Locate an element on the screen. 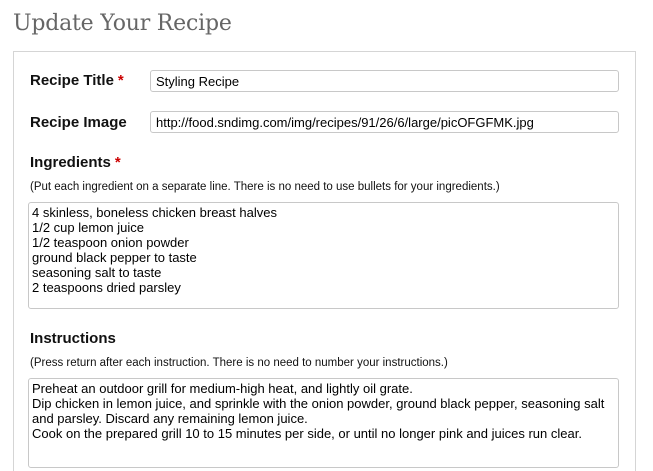 The height and width of the screenshot is (471, 653). ingredient-line: seasoning salt to taste is located at coordinates (97, 272).